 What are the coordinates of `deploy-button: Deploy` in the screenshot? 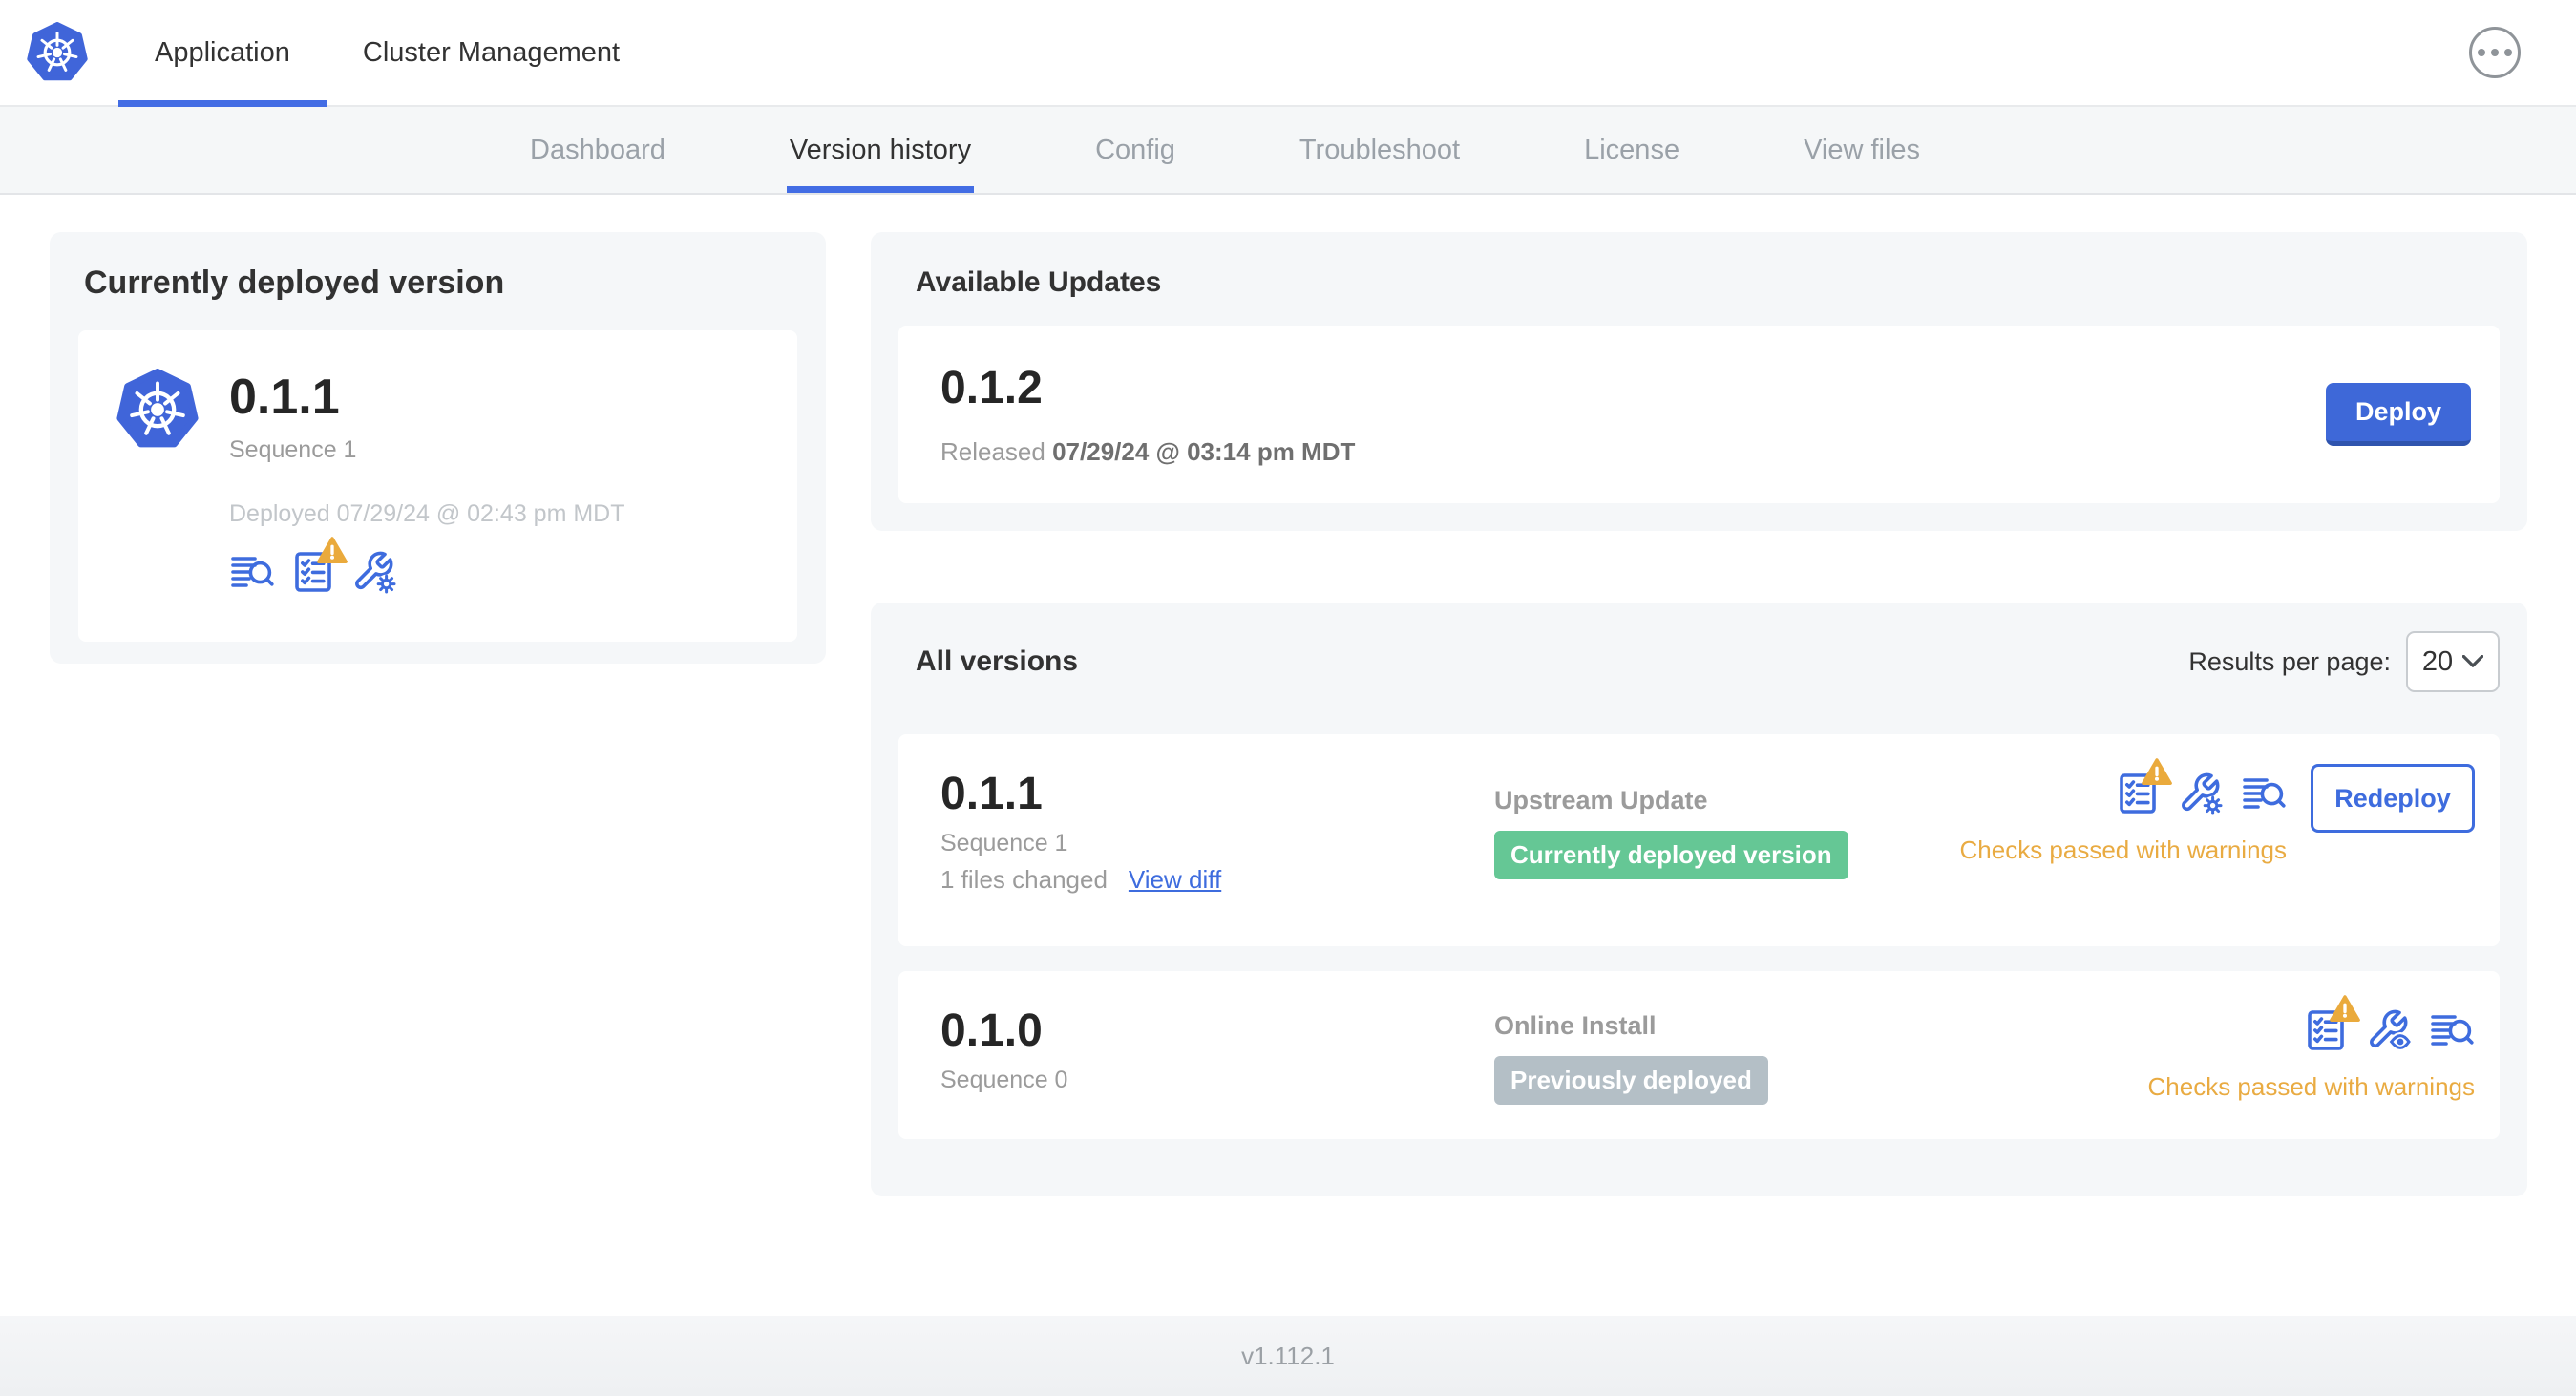 It's located at (2398, 414).